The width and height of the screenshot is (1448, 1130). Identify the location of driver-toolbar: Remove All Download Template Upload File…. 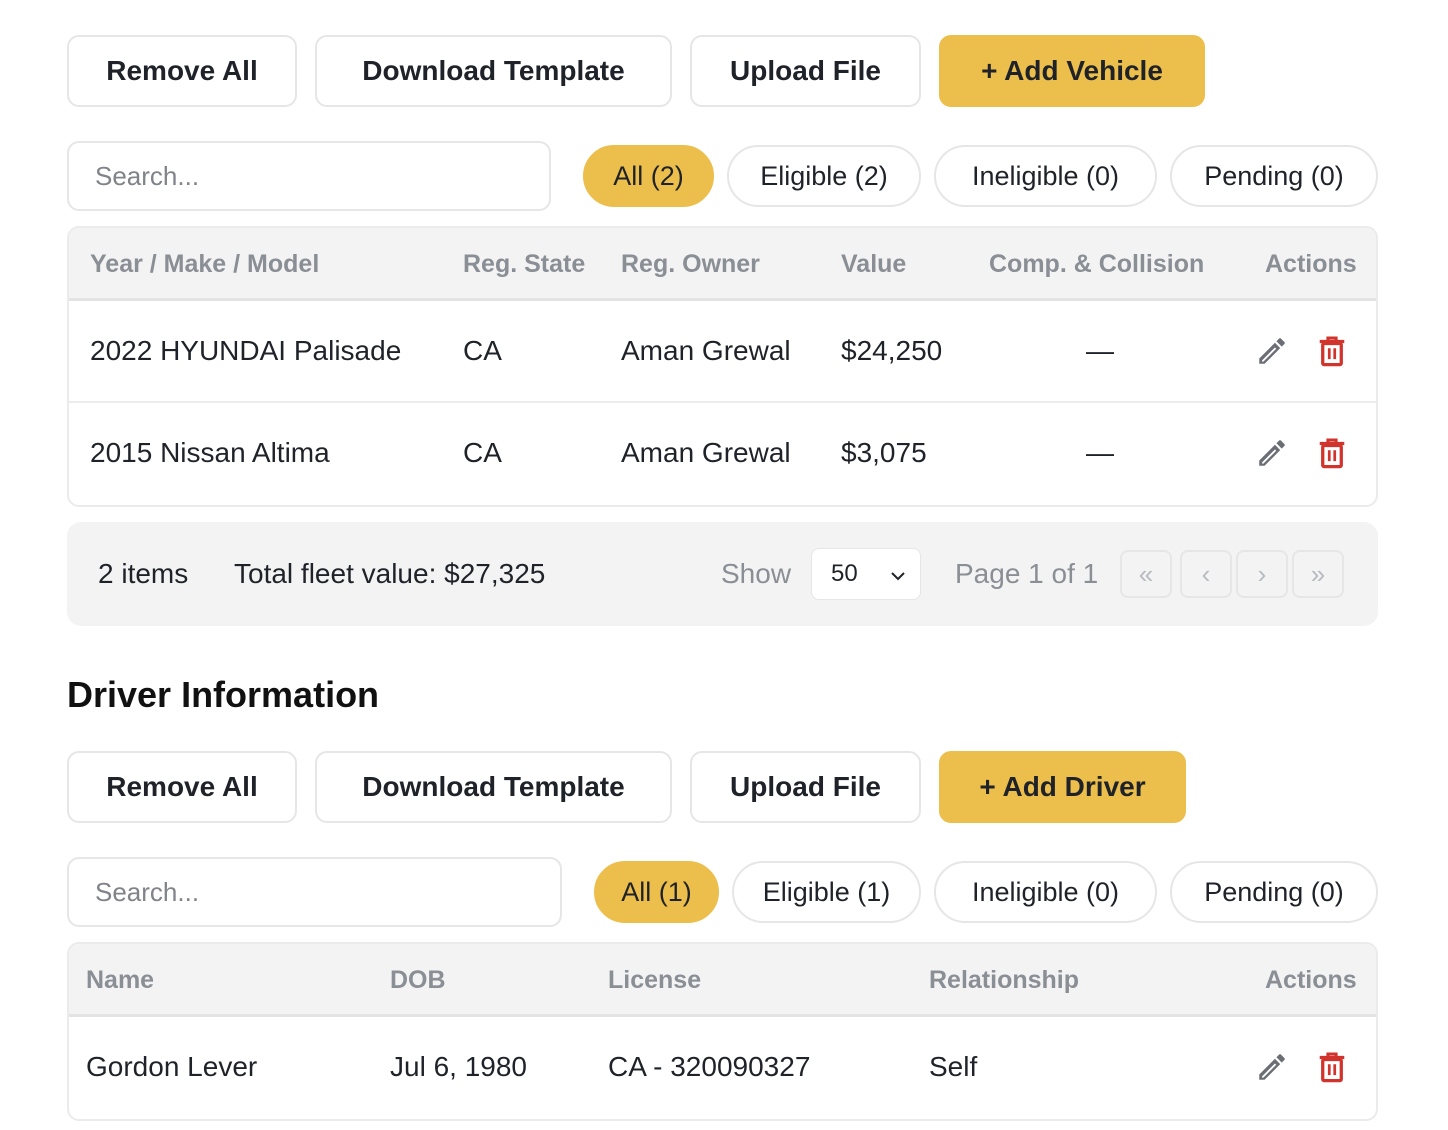
(722, 787).